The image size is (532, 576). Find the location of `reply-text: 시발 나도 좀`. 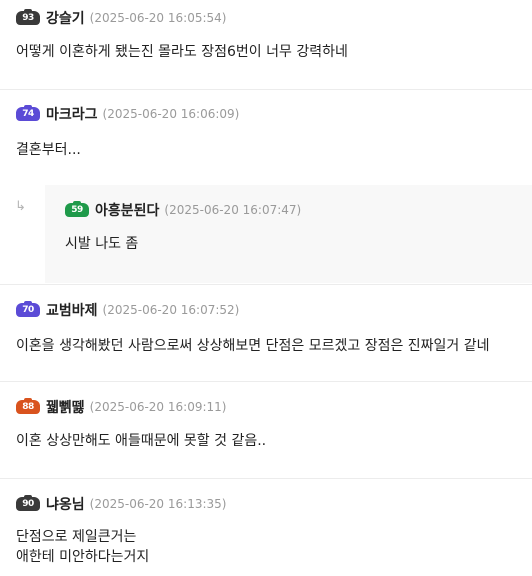

reply-text: 시발 나도 좀 is located at coordinates (102, 244).